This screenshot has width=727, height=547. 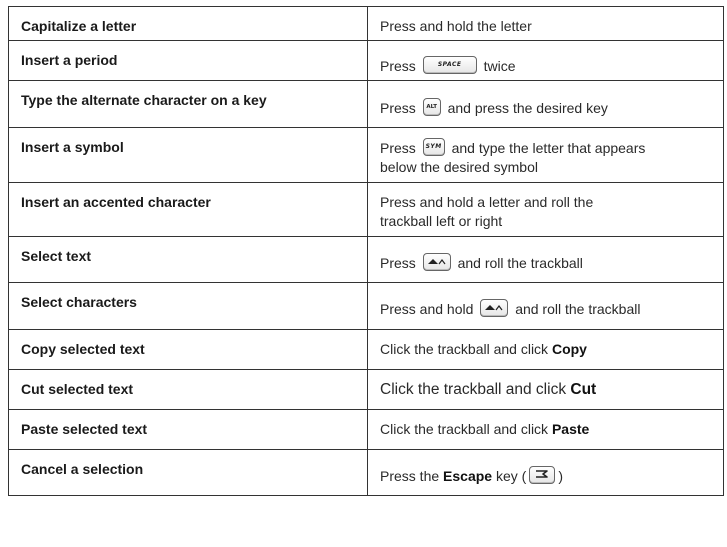 I want to click on how-suffix: and type the letter that appears, so click(x=548, y=148).